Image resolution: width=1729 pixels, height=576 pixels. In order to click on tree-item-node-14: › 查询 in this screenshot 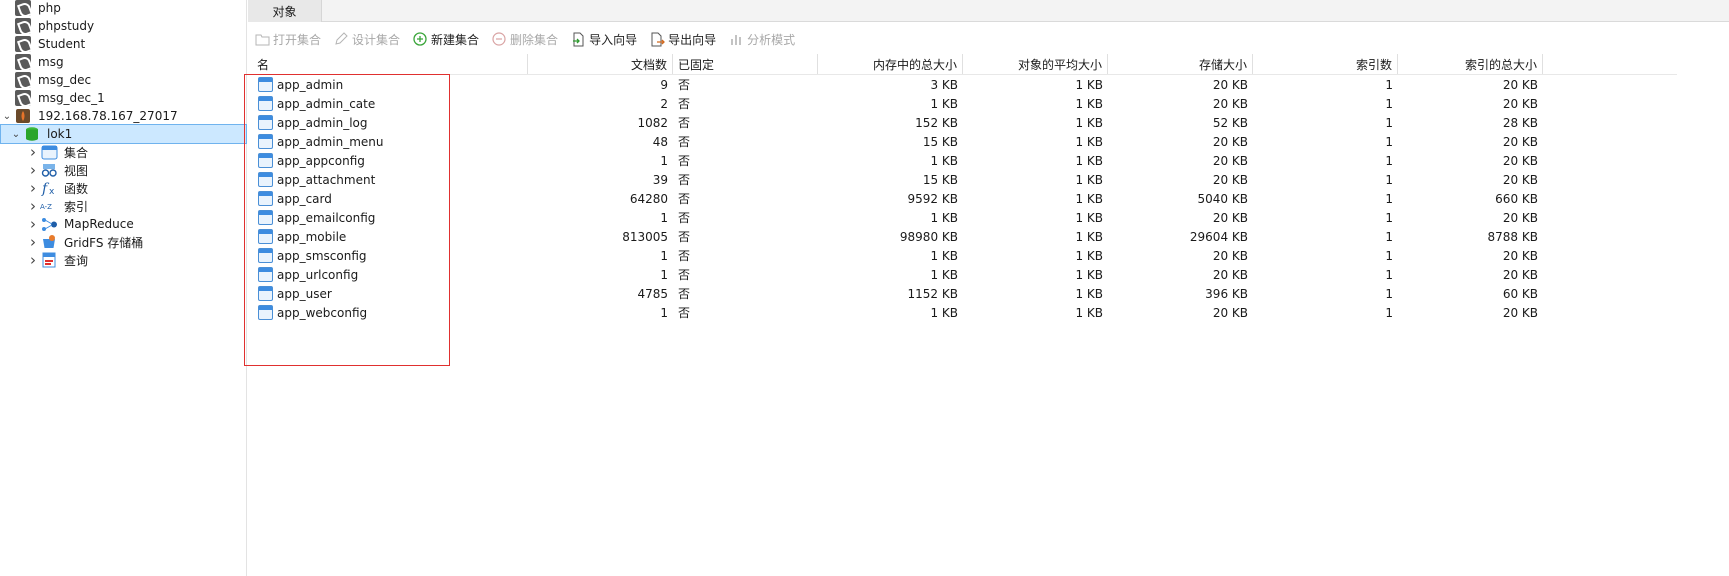, I will do `click(123, 260)`.